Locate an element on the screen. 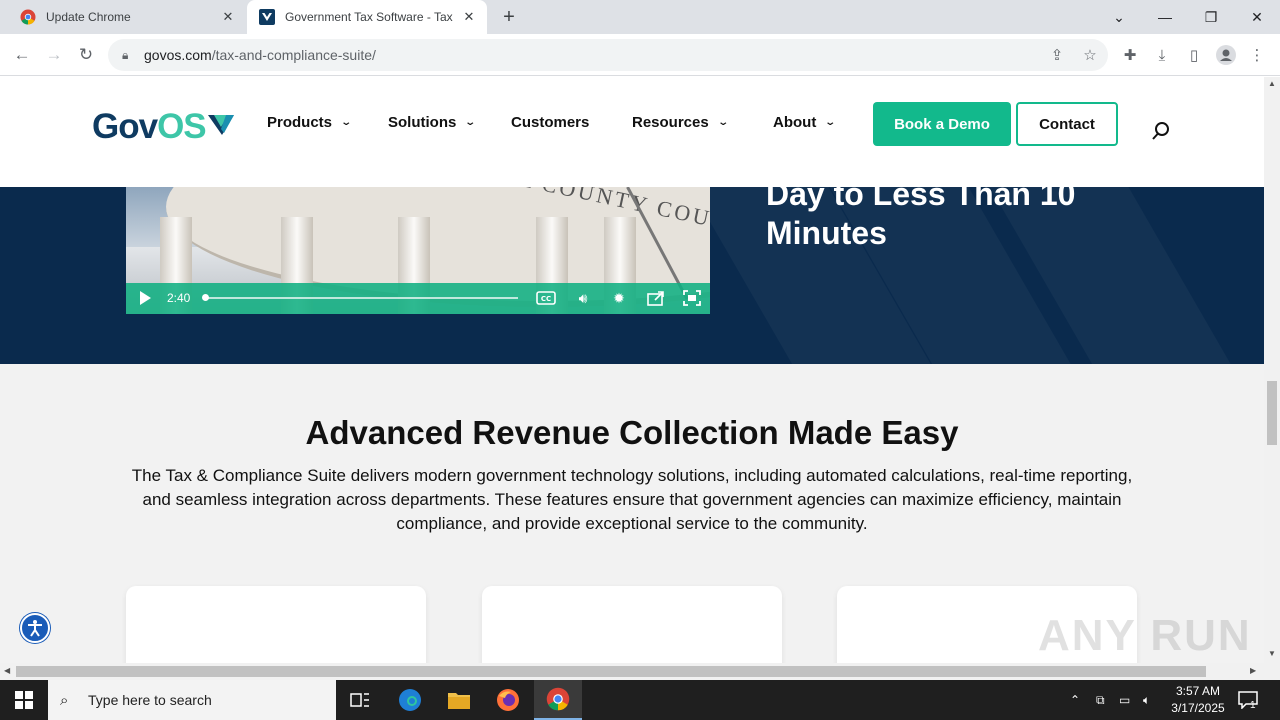 The image size is (1280, 720). back-icon: ← is located at coordinates (22, 55).